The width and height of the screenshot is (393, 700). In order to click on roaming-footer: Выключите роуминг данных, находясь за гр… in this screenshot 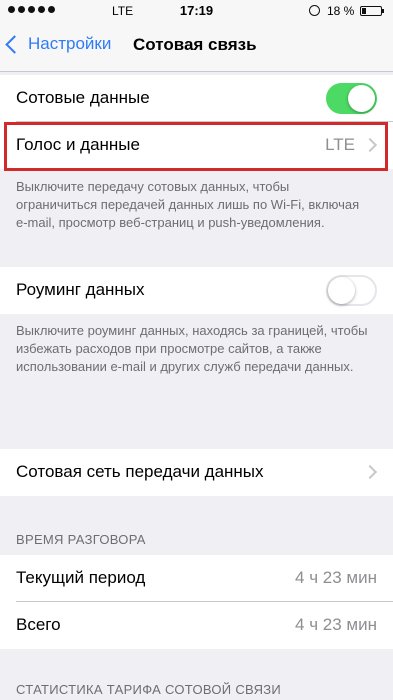, I will do `click(192, 348)`.